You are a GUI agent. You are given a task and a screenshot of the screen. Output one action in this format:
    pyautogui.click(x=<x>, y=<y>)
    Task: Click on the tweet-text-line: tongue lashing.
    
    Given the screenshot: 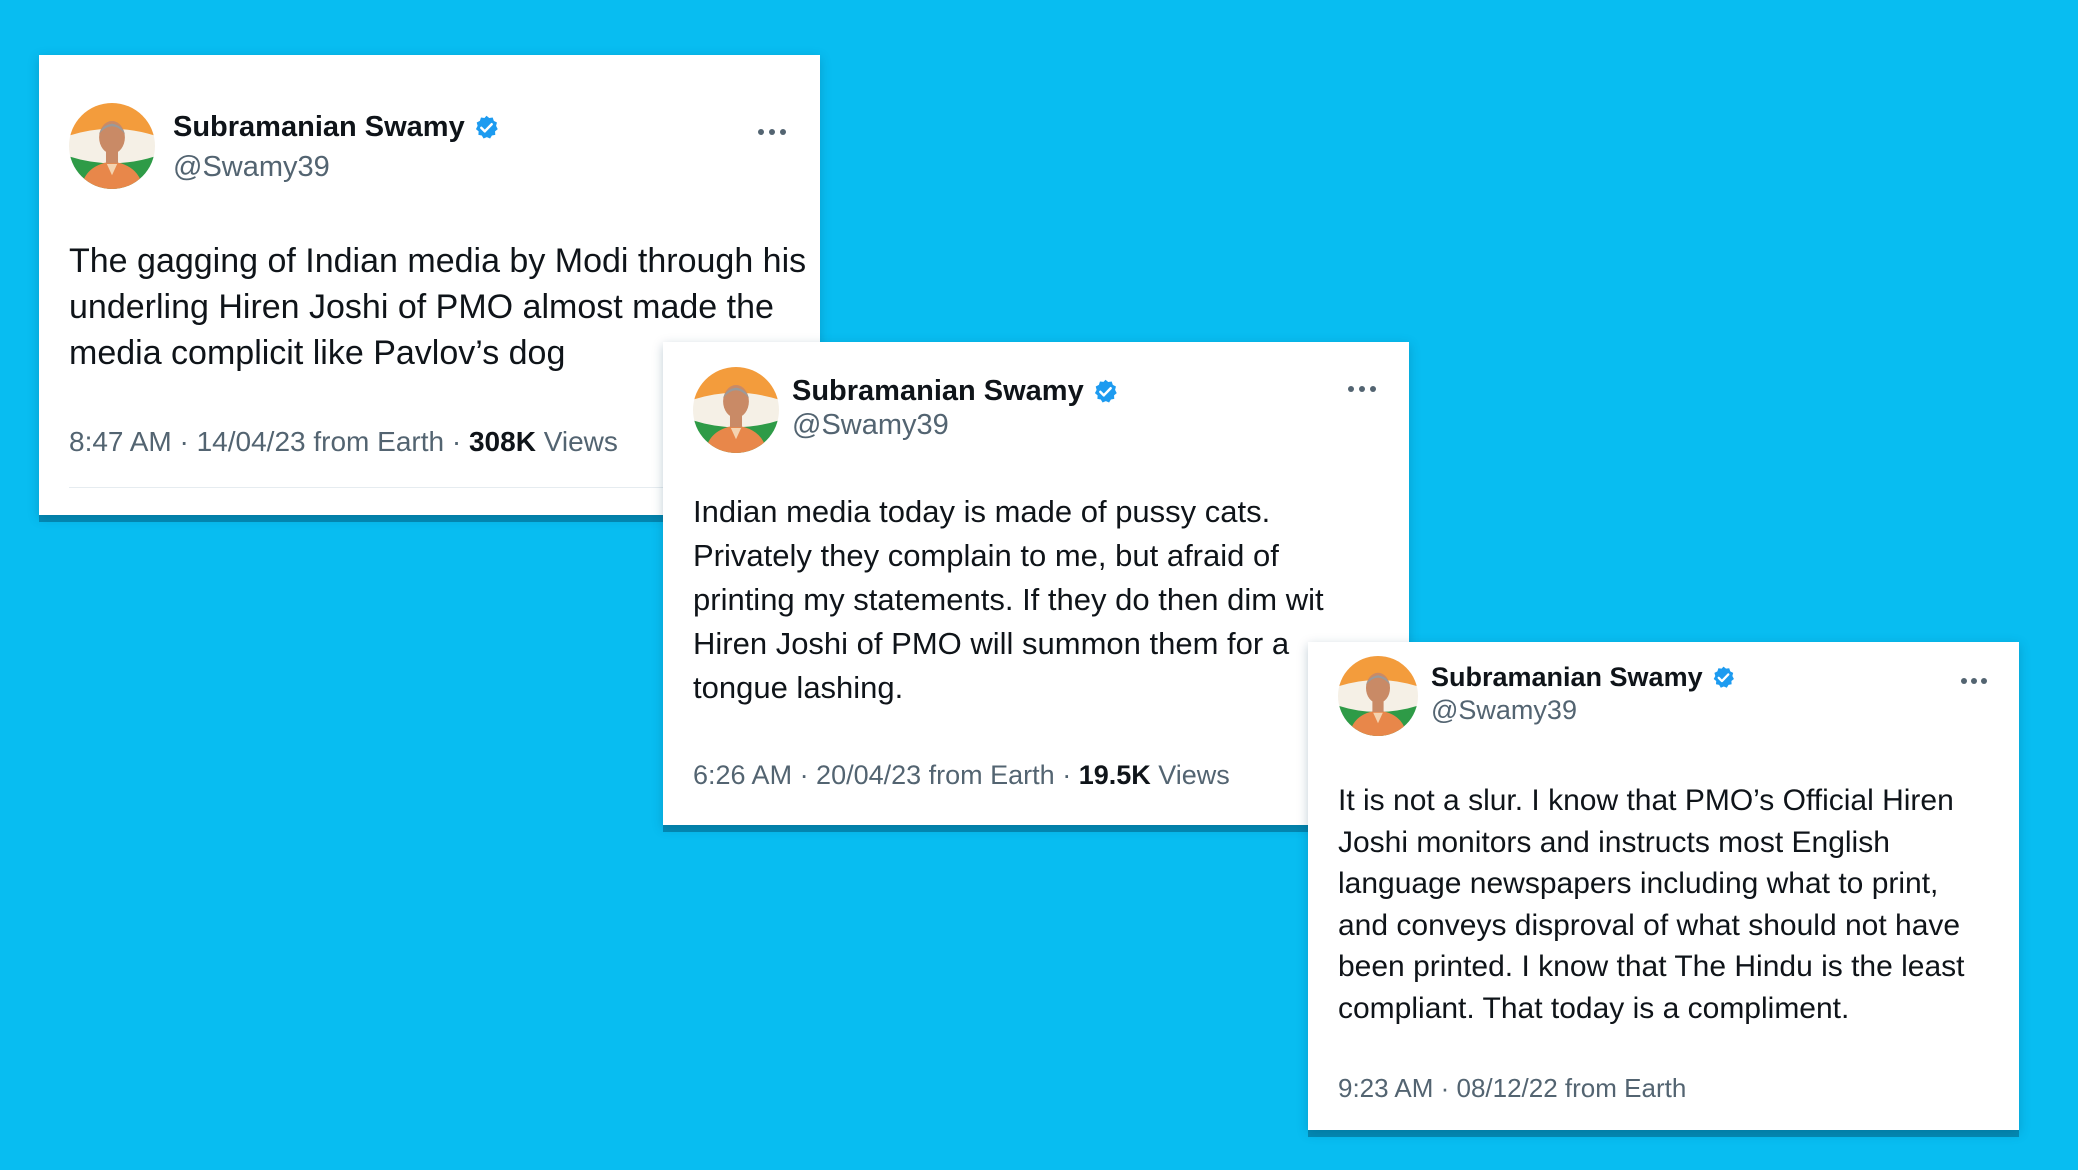 What is the action you would take?
    pyautogui.click(x=798, y=687)
    